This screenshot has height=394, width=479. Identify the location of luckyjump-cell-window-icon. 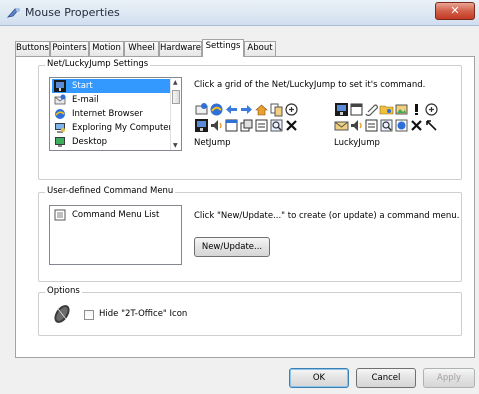
(356, 109).